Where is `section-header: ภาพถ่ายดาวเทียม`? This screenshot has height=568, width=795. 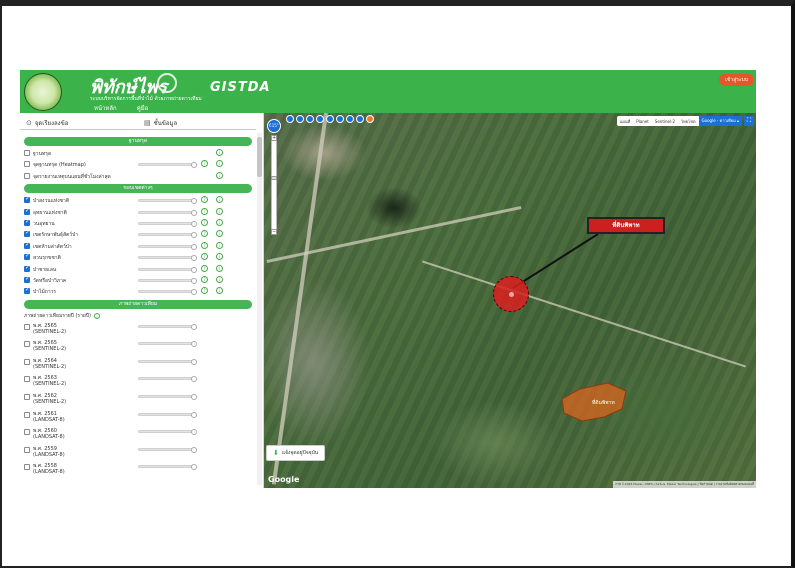
section-header: ภาพถ่ายดาวเทียม is located at coordinates (138, 304).